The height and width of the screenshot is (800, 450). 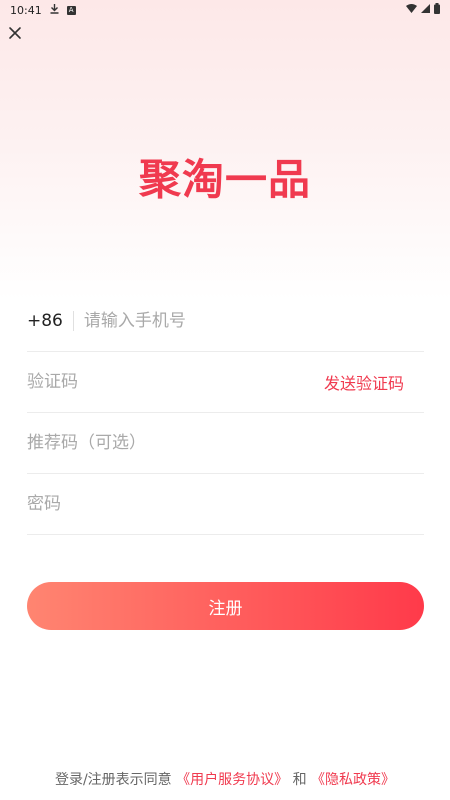 What do you see at coordinates (50, 321) in the screenshot?
I see `country-code: +86` at bounding box center [50, 321].